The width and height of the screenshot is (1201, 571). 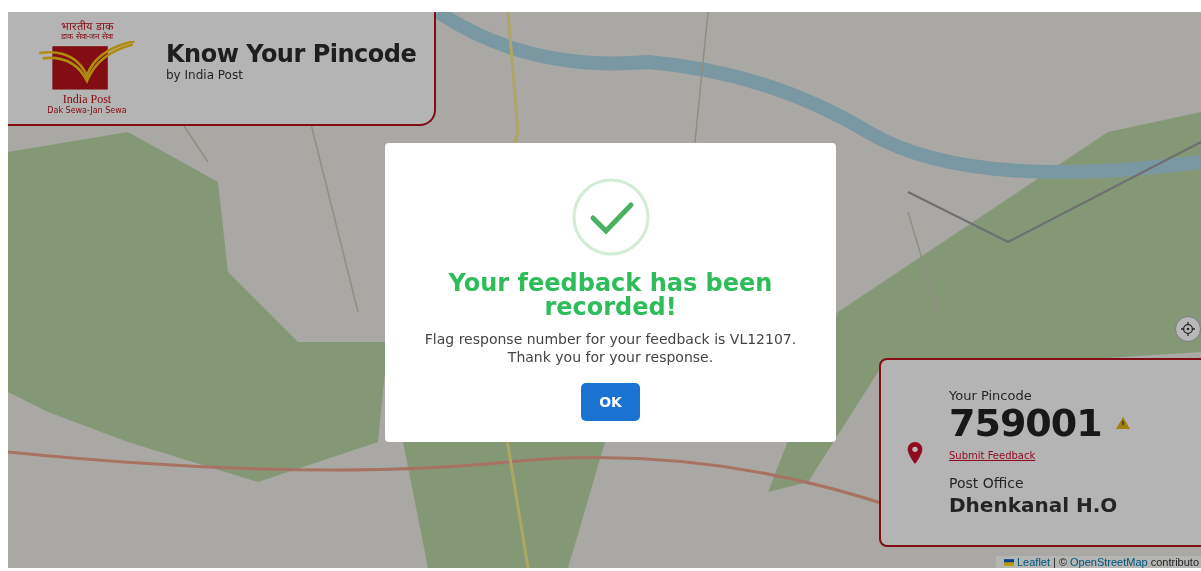 I want to click on dialog-title: Your feedback has been recorded!, so click(x=610, y=295).